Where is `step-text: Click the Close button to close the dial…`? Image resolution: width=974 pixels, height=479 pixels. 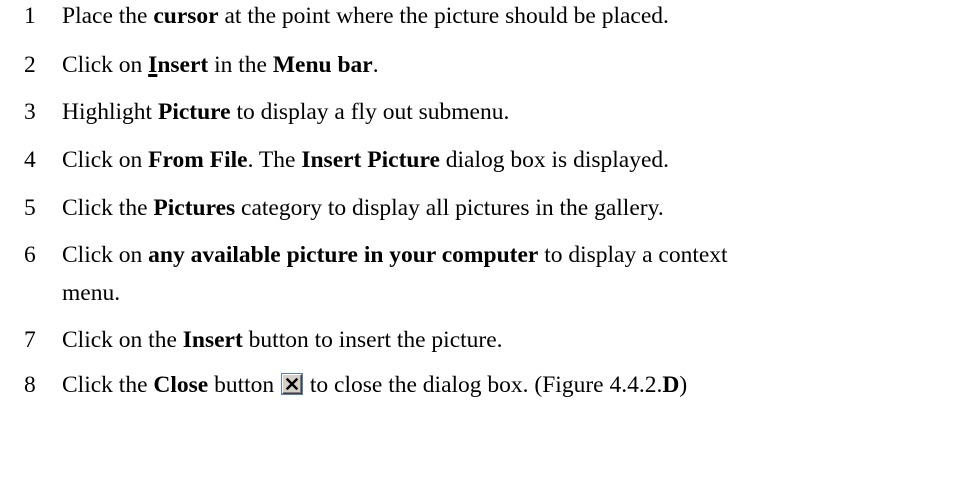 step-text: Click the Close button to close the dial… is located at coordinates (374, 385).